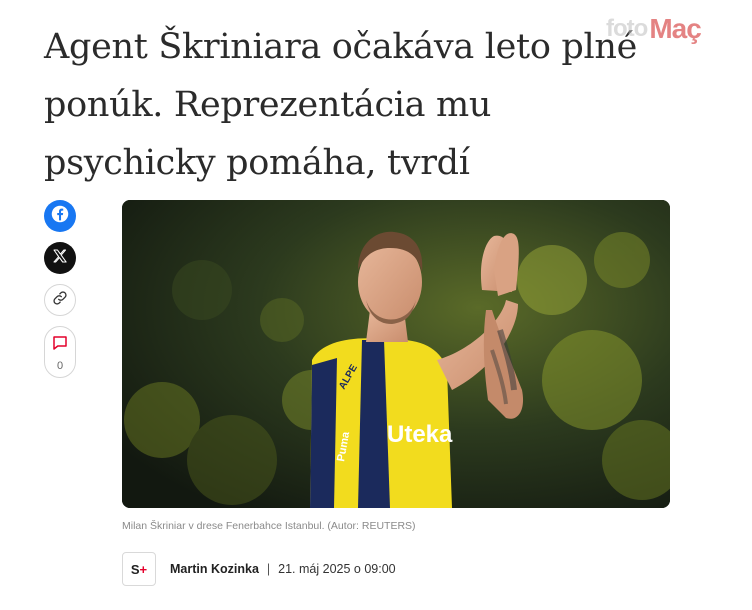  I want to click on headline-line-2: ponúk. Reprezentácia mu, so click(268, 105).